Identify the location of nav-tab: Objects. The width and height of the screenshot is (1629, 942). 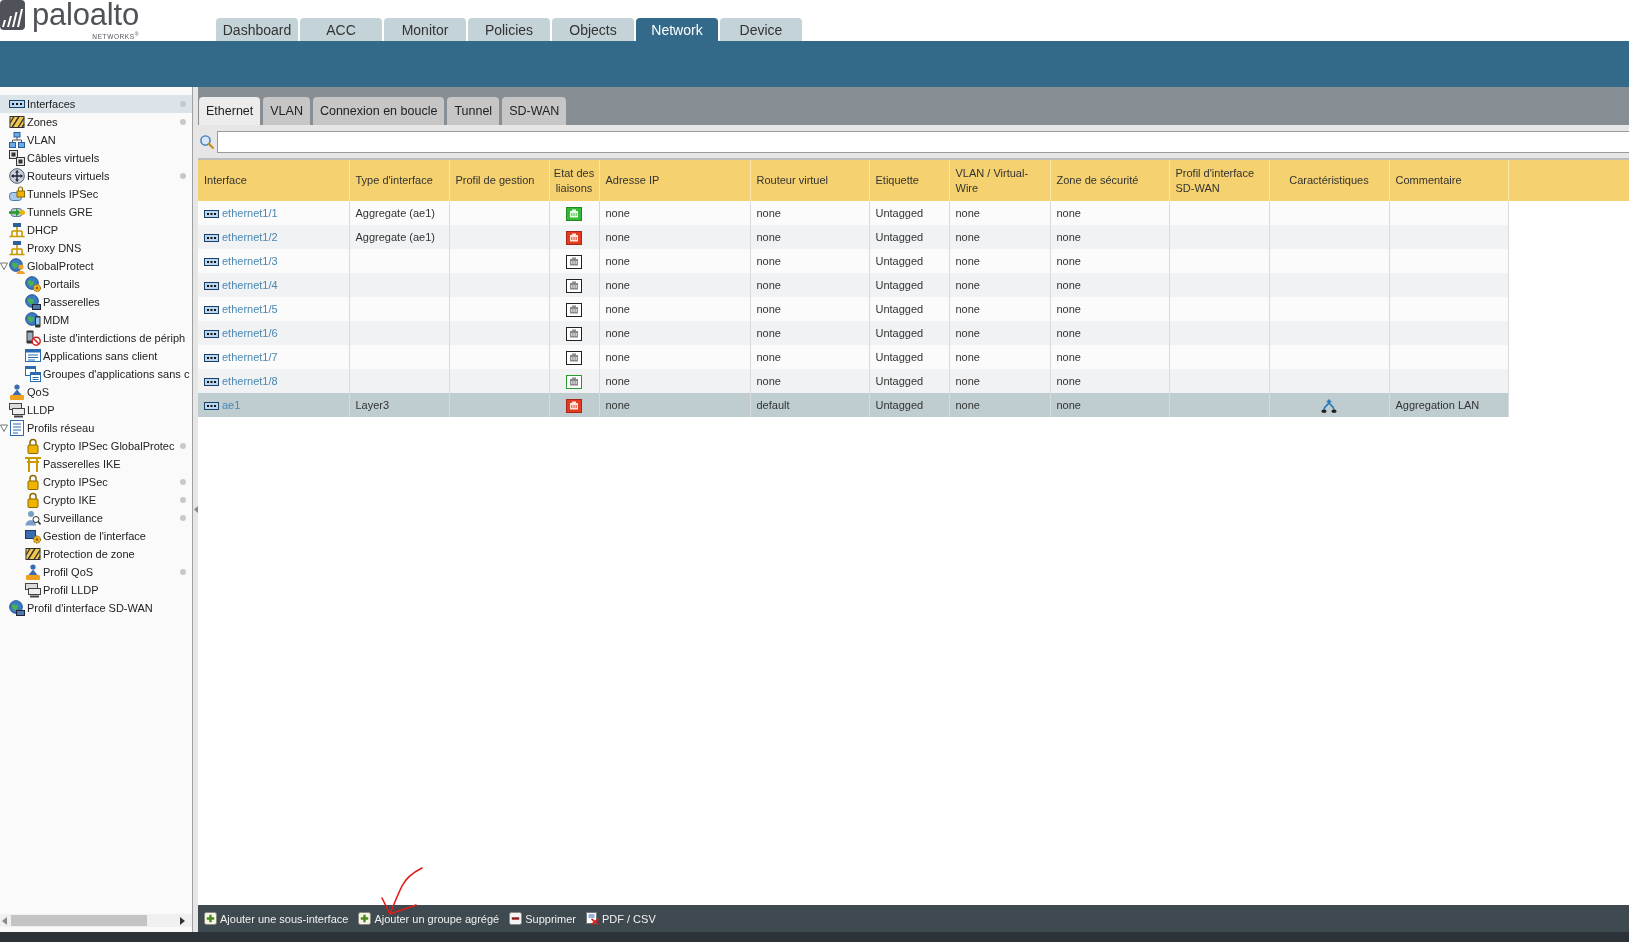
(593, 29).